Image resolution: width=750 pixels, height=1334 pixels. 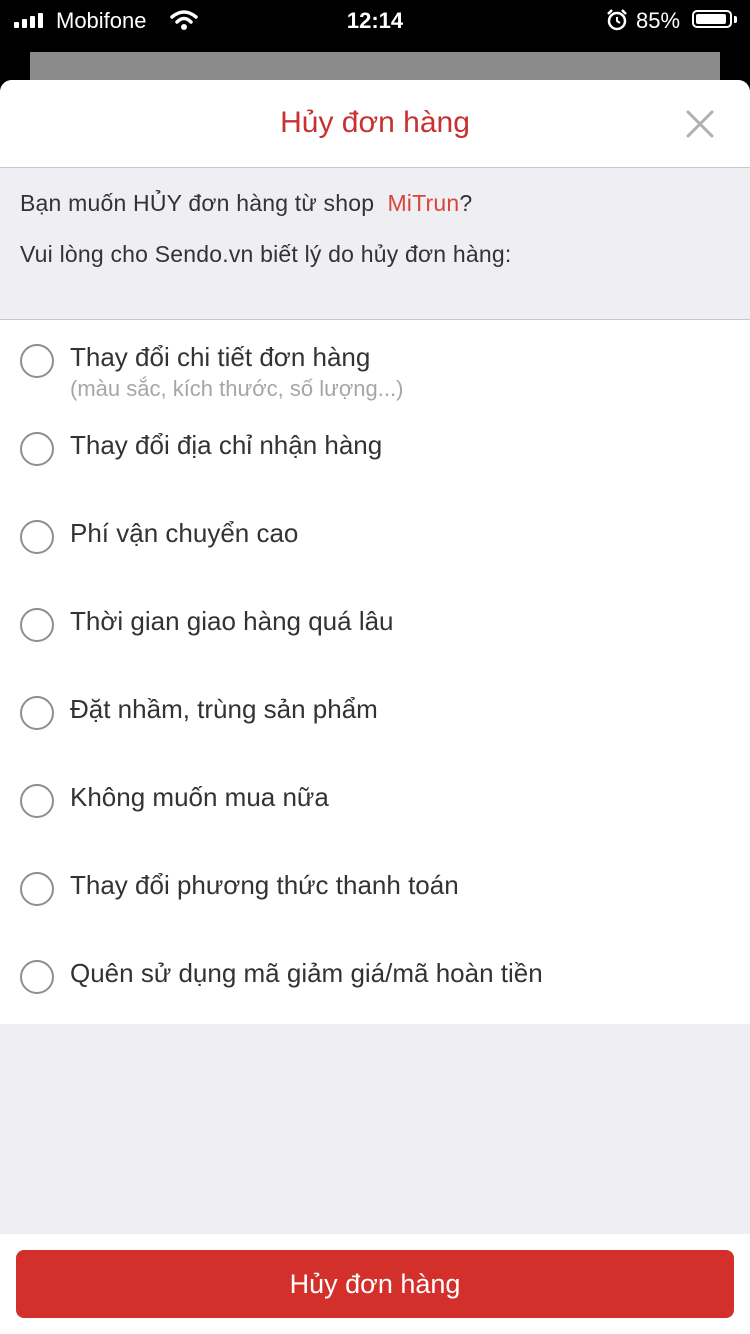 What do you see at coordinates (220, 357) in the screenshot?
I see `reason-label: Thay đổi chi tiết đơn hàng` at bounding box center [220, 357].